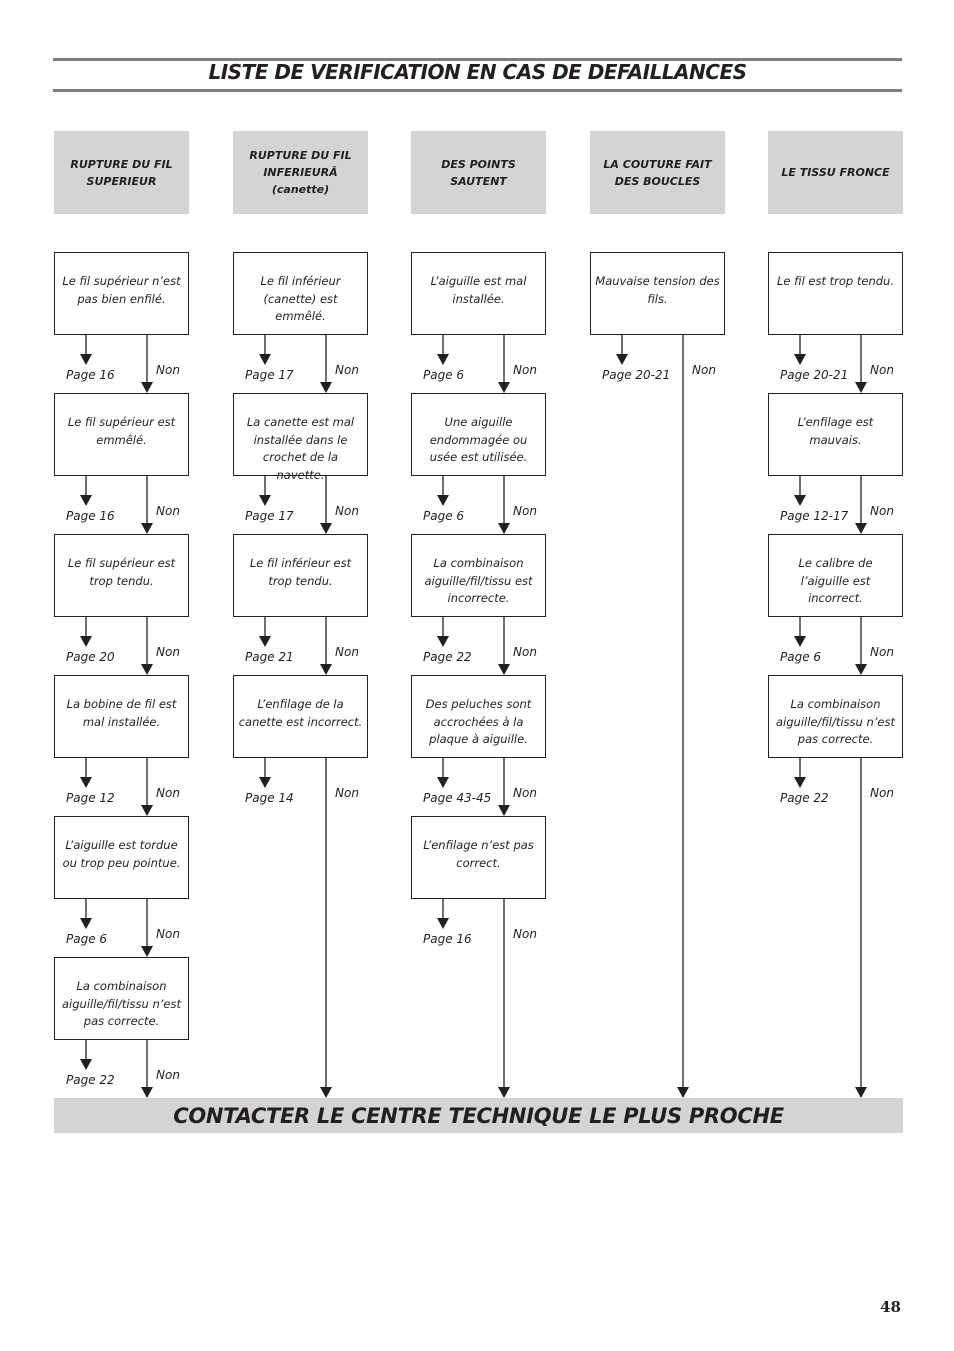 The image size is (954, 1351). What do you see at coordinates (269, 516) in the screenshot?
I see `page-reference: Page 17` at bounding box center [269, 516].